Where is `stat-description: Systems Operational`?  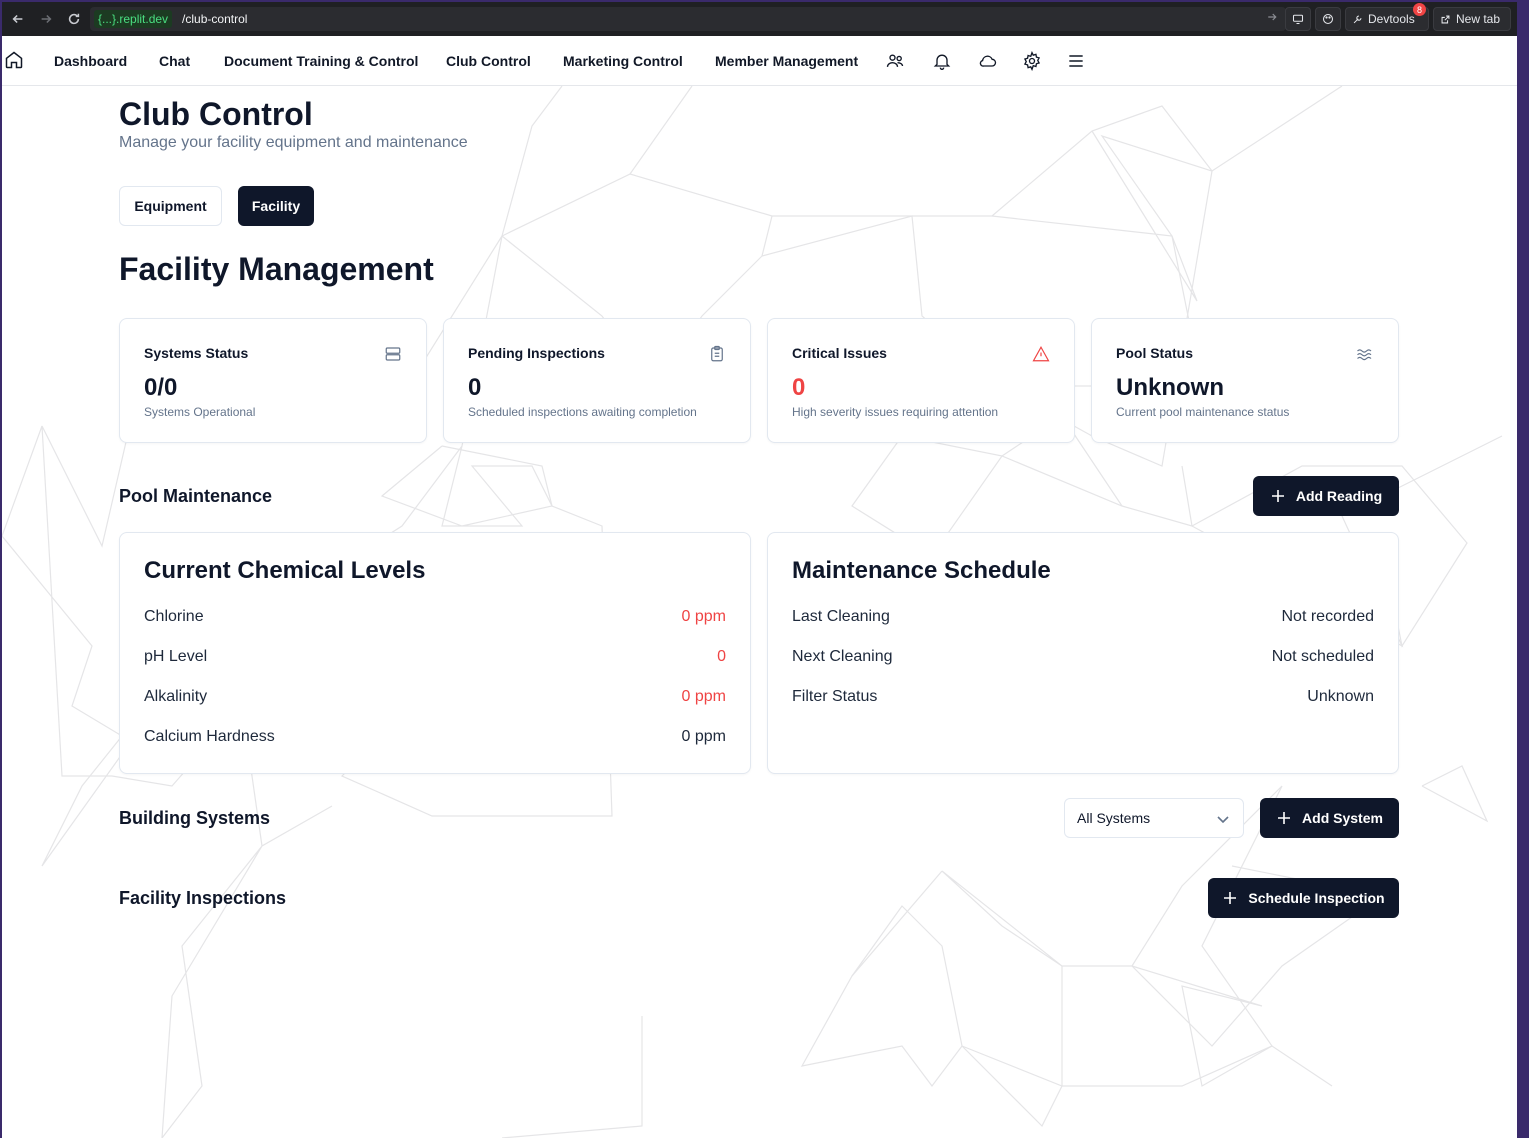 stat-description: Systems Operational is located at coordinates (200, 412).